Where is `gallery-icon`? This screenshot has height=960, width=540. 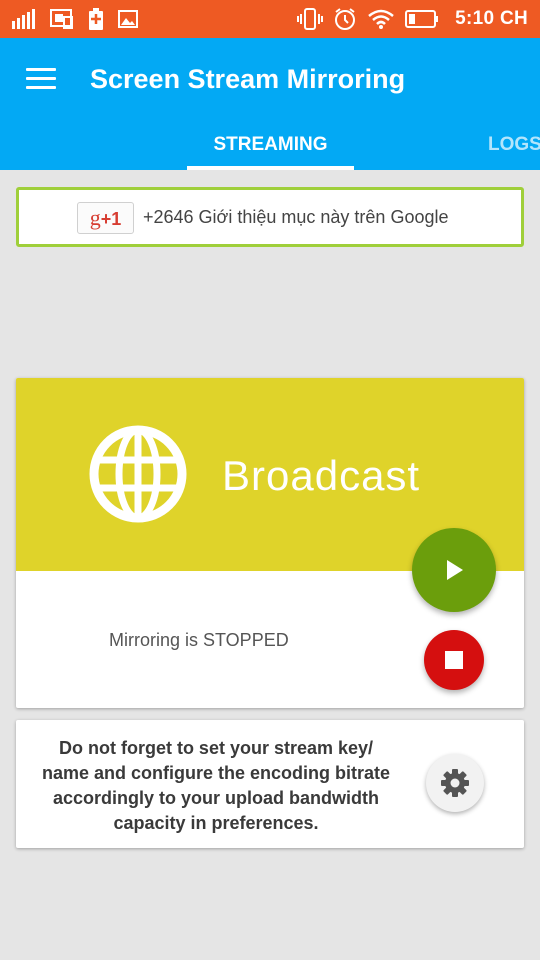 gallery-icon is located at coordinates (128, 19).